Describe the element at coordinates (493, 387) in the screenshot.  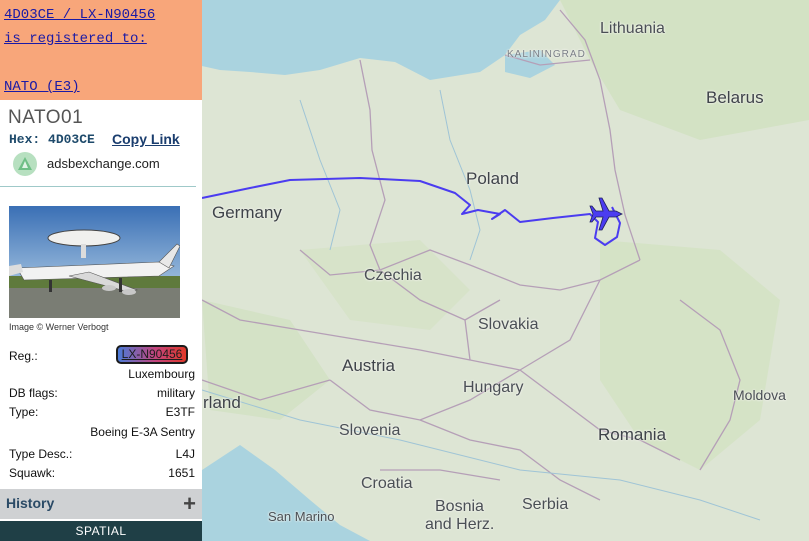
I see `map-label-hungary: Hungary` at that location.